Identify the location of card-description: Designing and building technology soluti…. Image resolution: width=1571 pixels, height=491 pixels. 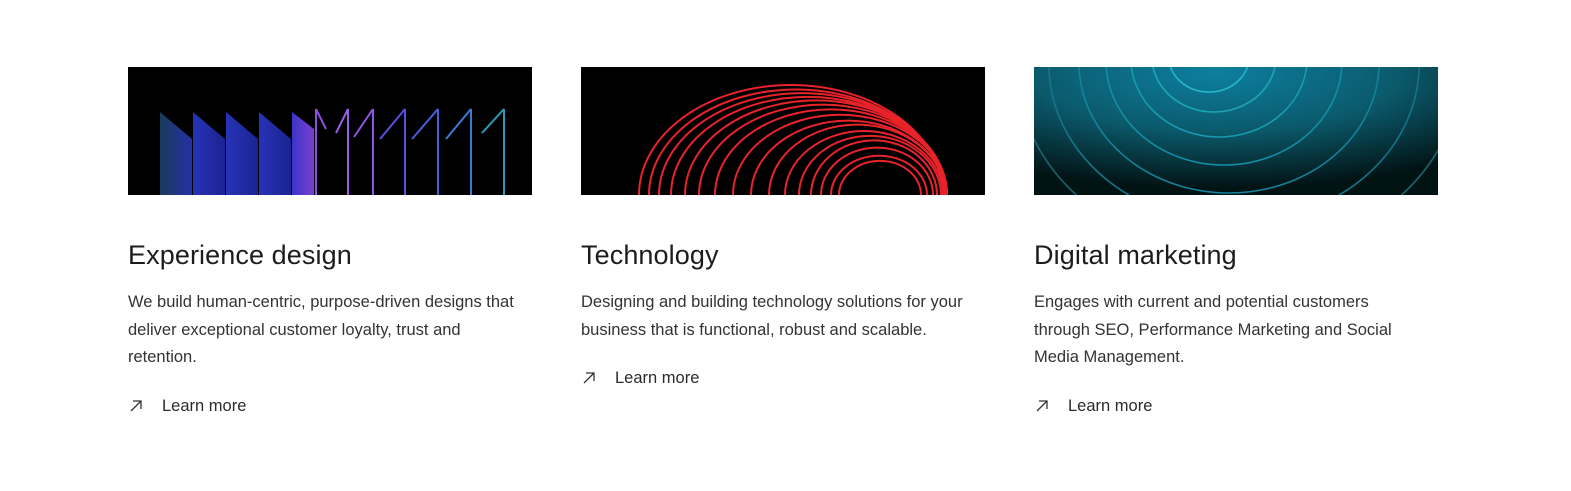
(772, 316).